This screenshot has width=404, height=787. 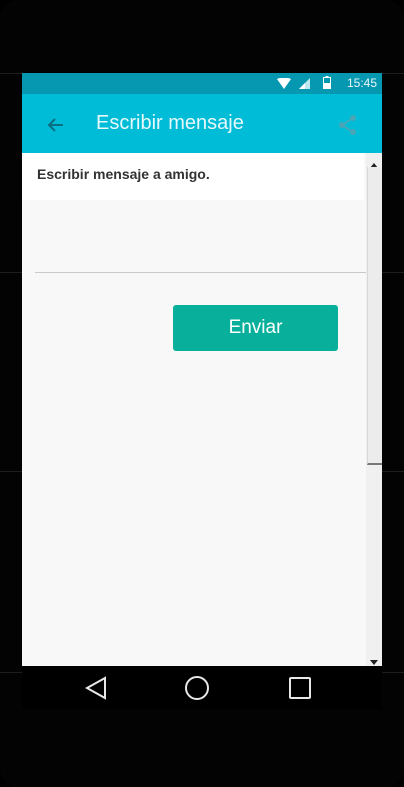 I want to click on page-title: Escribir mensaje, so click(x=170, y=123).